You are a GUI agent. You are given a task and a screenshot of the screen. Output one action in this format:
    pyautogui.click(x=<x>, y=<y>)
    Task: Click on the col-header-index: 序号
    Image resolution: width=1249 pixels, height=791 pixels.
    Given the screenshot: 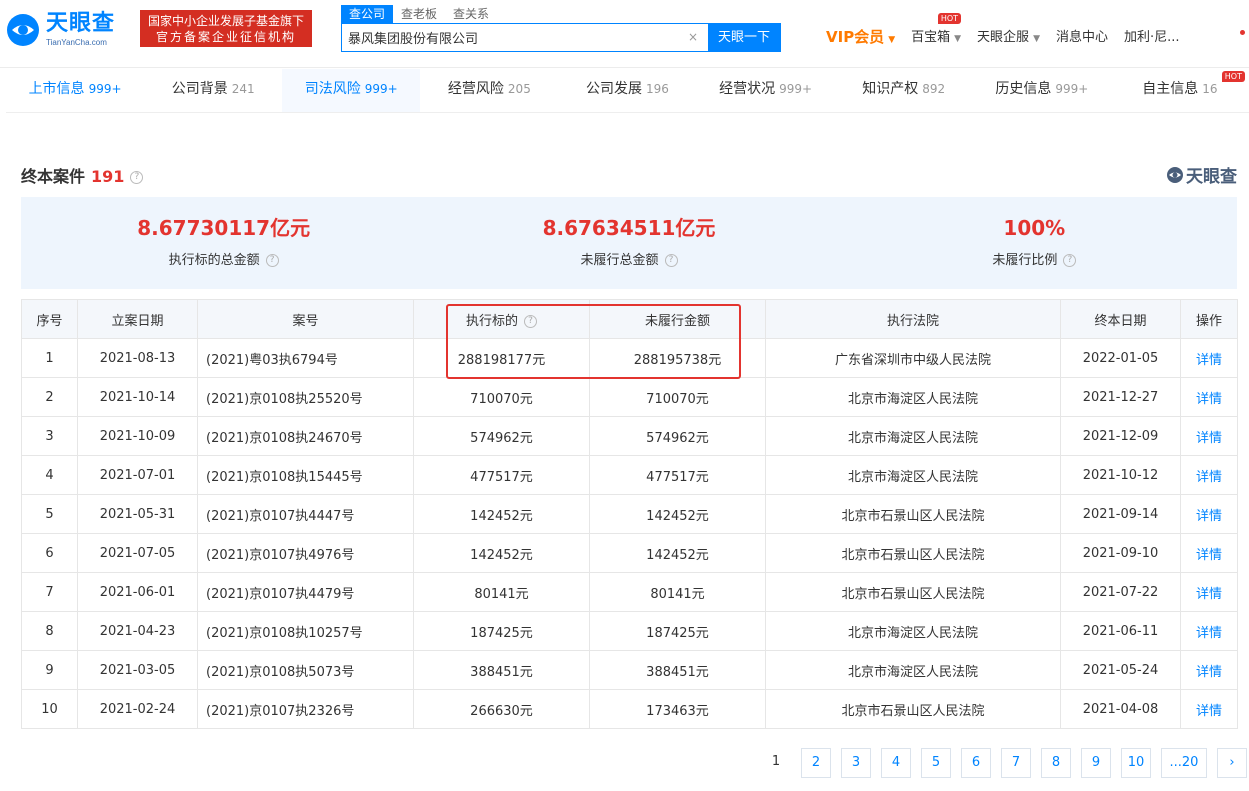 What is the action you would take?
    pyautogui.click(x=49, y=319)
    